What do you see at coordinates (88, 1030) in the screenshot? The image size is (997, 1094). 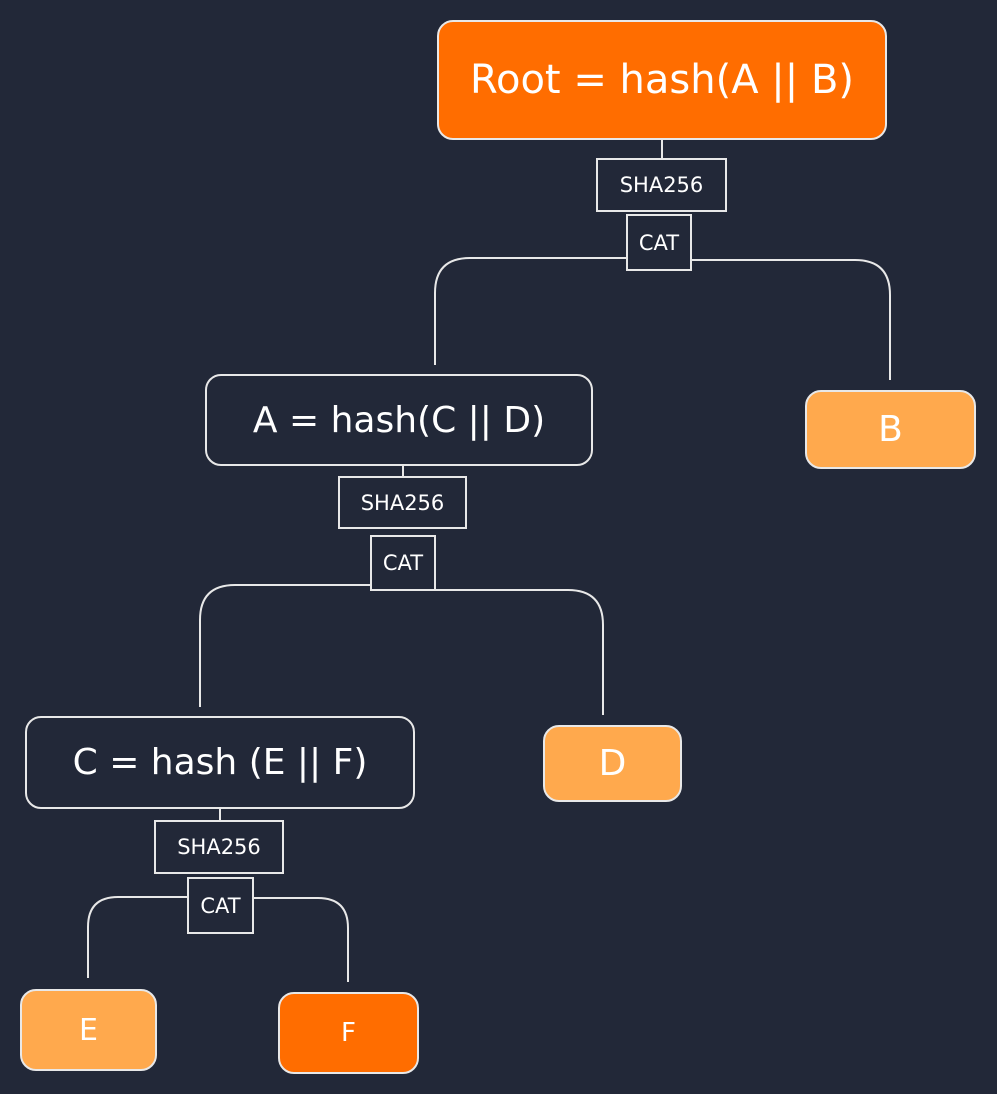 I see `node-e: E` at bounding box center [88, 1030].